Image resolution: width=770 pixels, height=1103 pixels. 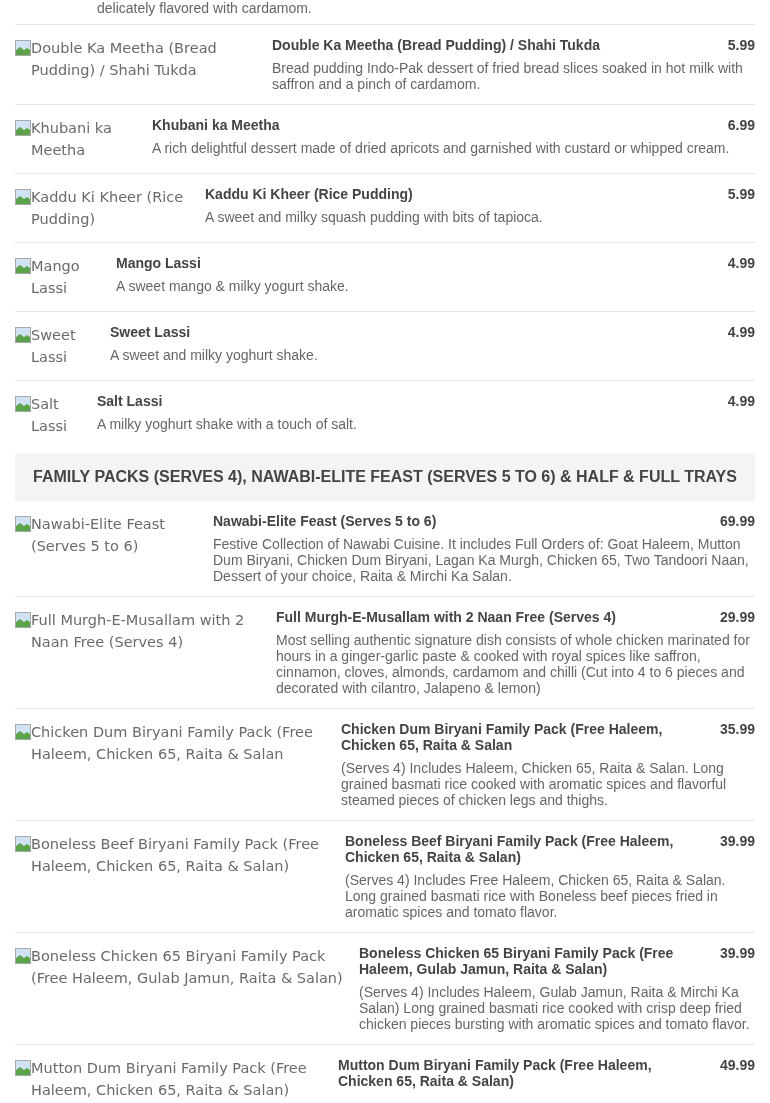 What do you see at coordinates (513, 664) in the screenshot?
I see `item-description: Most selling authentic signature dish consists of whole chicken marinated for hours in a ginger-garlic paste & cooked with royal spices like saffron, cinnamon, cloves, almonds, cardamom and chilli (Cut into 4 to 6 pieces and decorated with cilantro, Jalapeno & lemon)` at bounding box center [513, 664].